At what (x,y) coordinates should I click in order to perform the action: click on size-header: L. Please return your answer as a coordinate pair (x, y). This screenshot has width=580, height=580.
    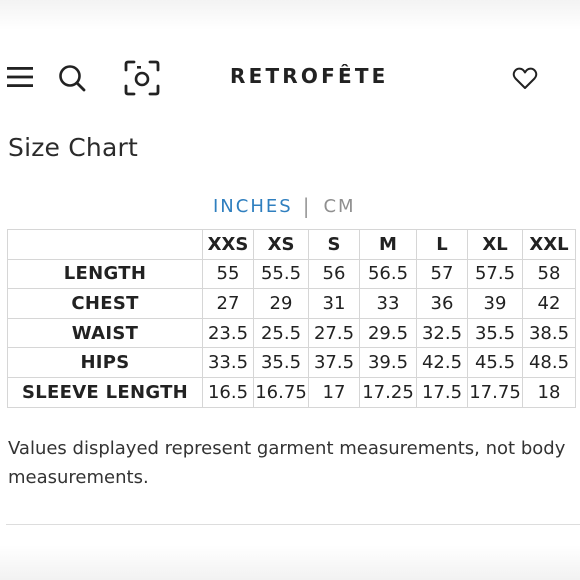
    Looking at the image, I should click on (442, 244).